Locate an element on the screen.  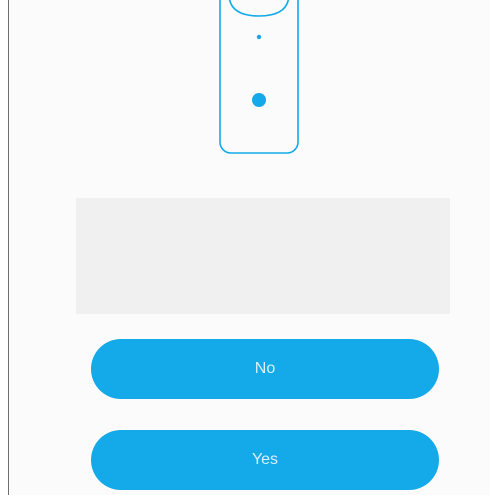
no-button: No is located at coordinates (265, 369).